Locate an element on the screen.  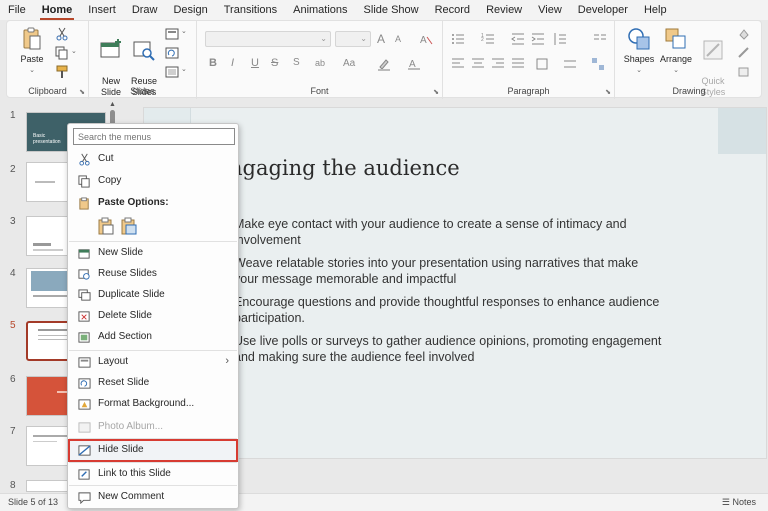
numbering-icon: 12 is located at coordinates (488, 39).